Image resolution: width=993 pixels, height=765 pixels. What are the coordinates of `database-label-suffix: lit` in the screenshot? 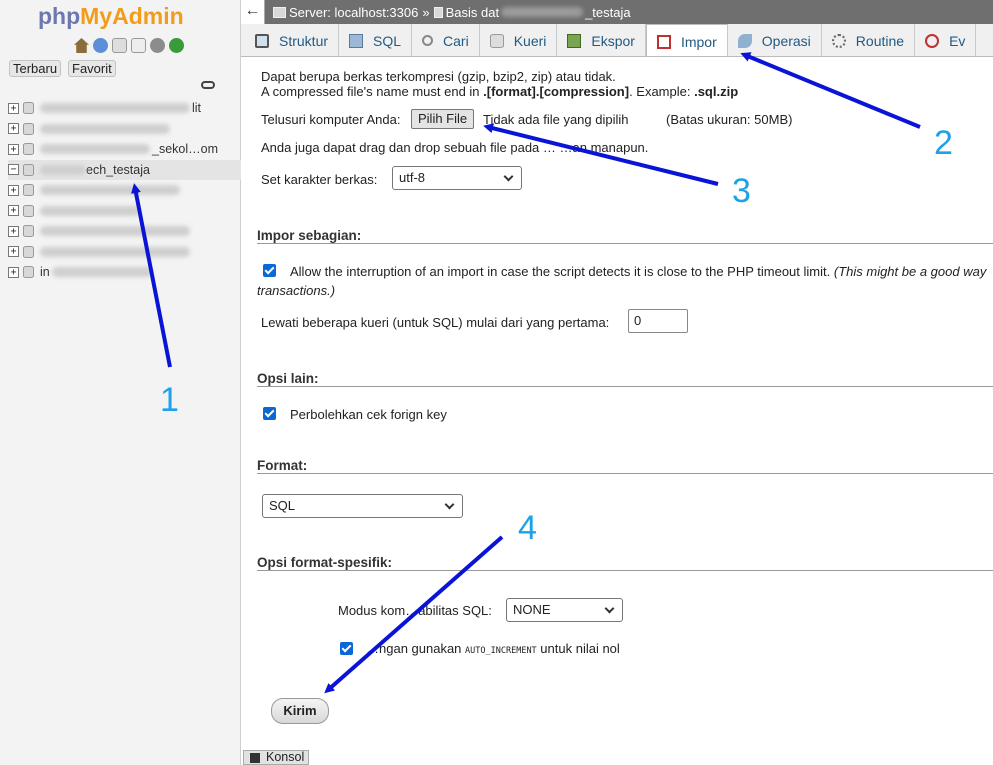 It's located at (197, 108).